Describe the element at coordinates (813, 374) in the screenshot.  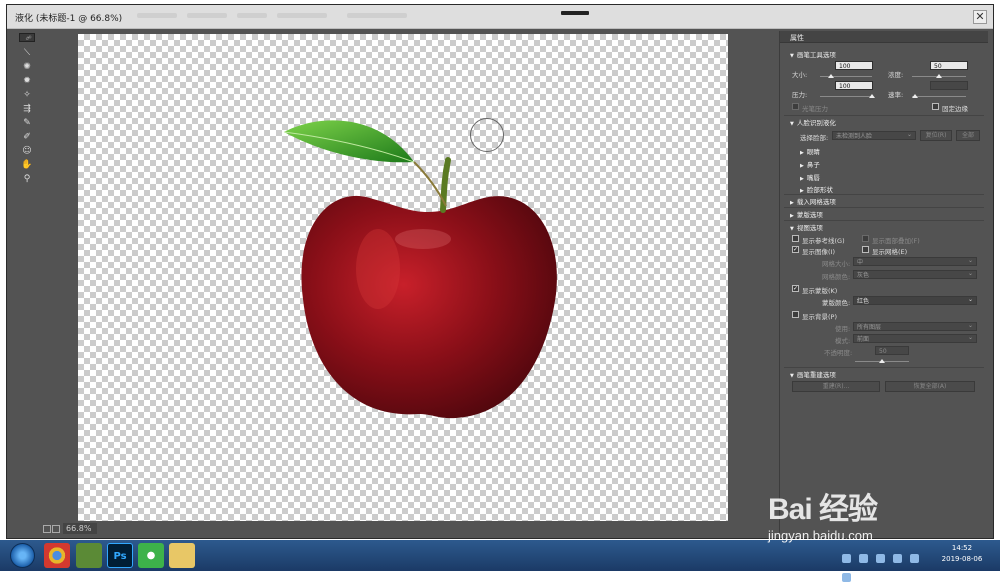
I see `brush-reconstruct-heading: 画笔重建选项` at that location.